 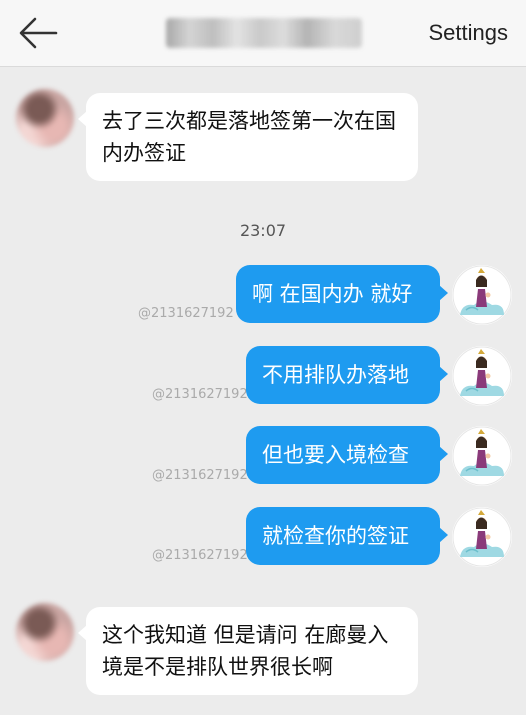 I want to click on outgoing-message: 不用排队办落地, so click(x=347, y=375).